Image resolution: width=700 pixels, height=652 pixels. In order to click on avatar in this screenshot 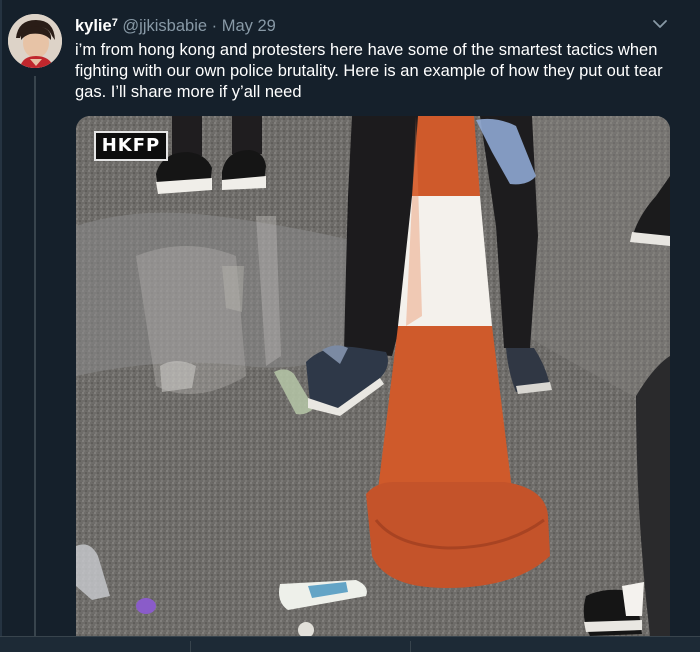, I will do `click(35, 41)`.